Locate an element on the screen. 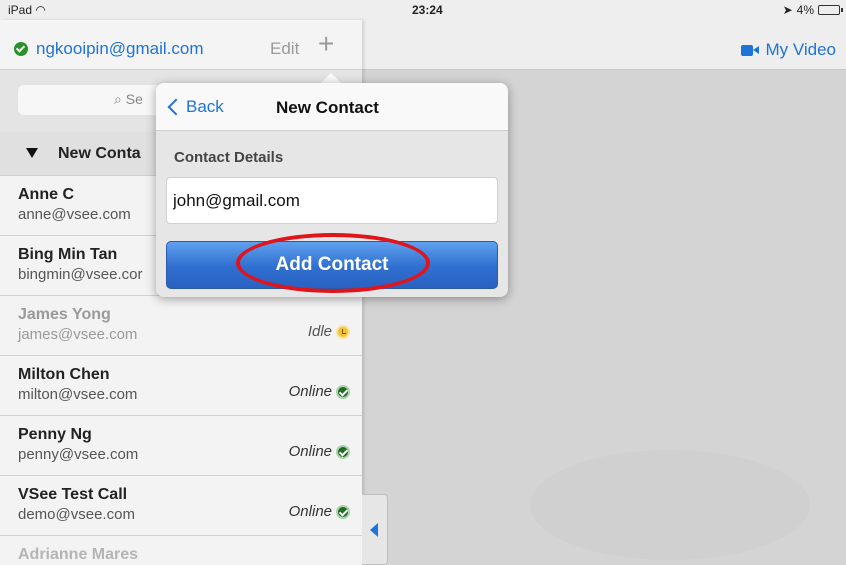 Image resolution: width=846 pixels, height=565 pixels. triangle-left-icon is located at coordinates (374, 530).